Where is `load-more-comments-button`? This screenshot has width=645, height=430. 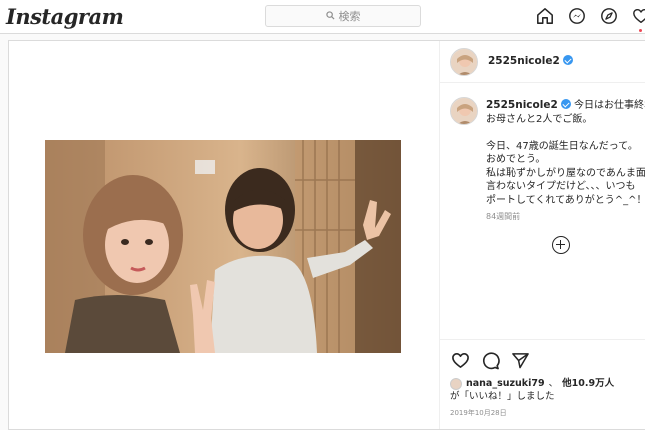
load-more-comments-button is located at coordinates (561, 245).